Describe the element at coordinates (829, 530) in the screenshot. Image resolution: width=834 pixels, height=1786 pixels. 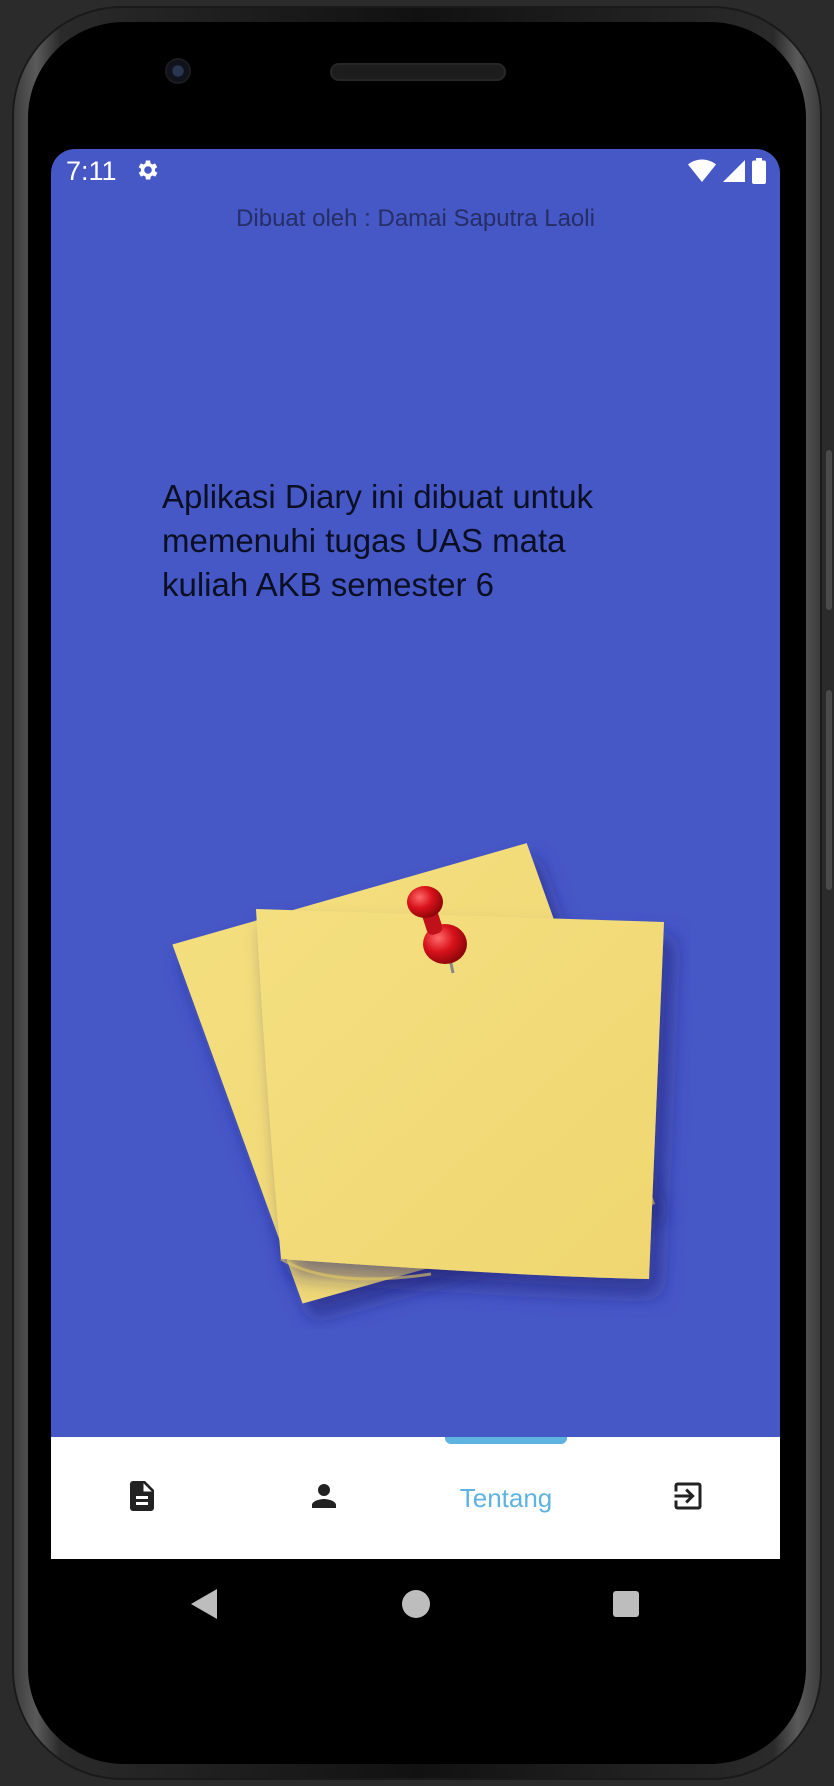
I see `volume-button` at that location.